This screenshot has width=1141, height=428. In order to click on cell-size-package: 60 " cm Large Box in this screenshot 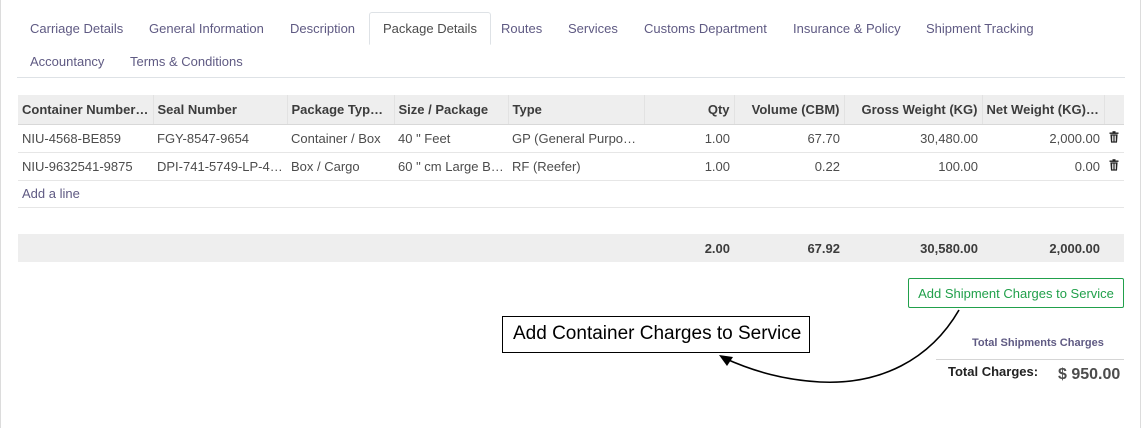, I will do `click(451, 166)`.